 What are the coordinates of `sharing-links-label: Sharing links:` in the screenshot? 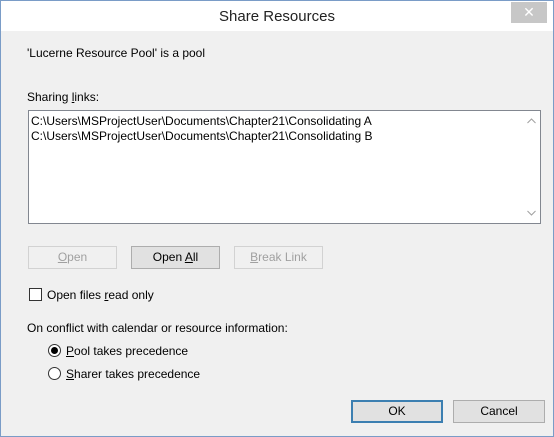 It's located at (63, 97).